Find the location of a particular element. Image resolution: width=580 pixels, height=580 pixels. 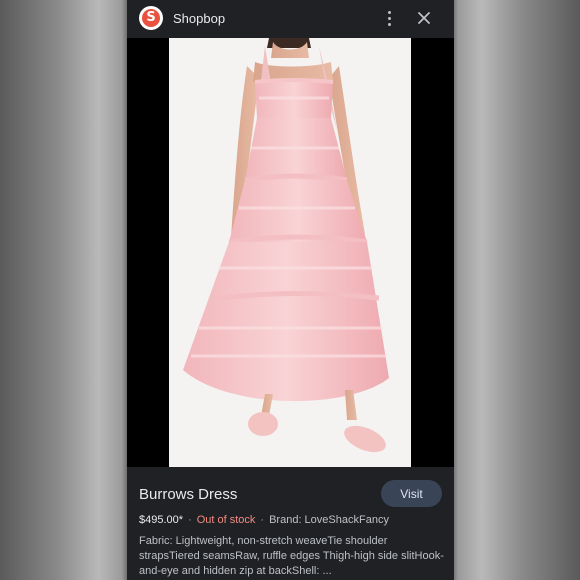

visit-button: Visit is located at coordinates (411, 493).